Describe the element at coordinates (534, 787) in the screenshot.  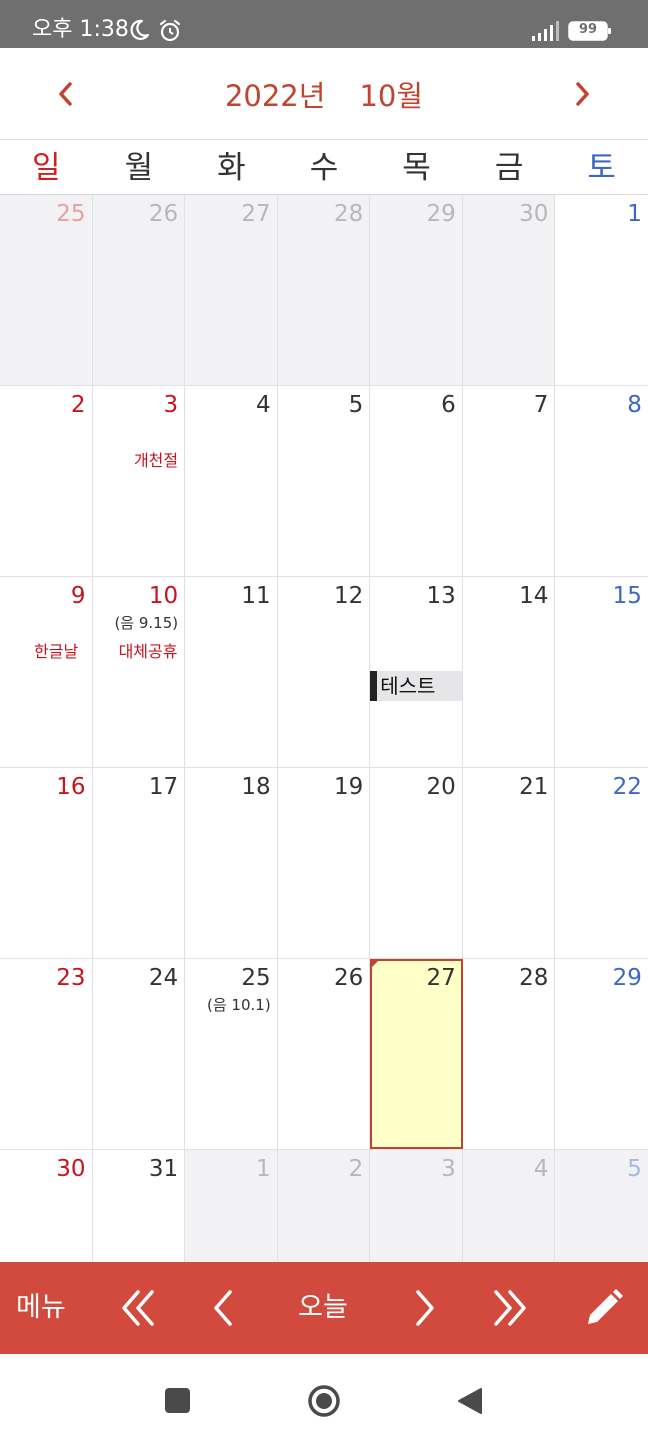
I see `day-number: 21` at that location.